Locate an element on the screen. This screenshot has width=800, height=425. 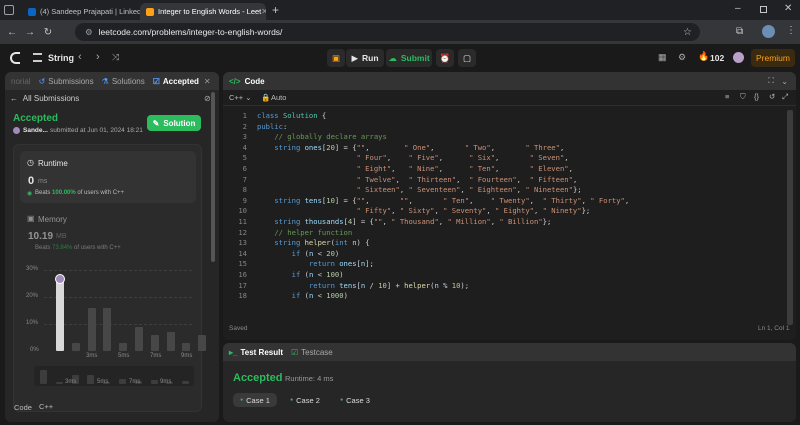
browser-tab-linkedin: (4) Sandeep Prajapati | LinkedIn ✕ is located at coordinates (81, 11).